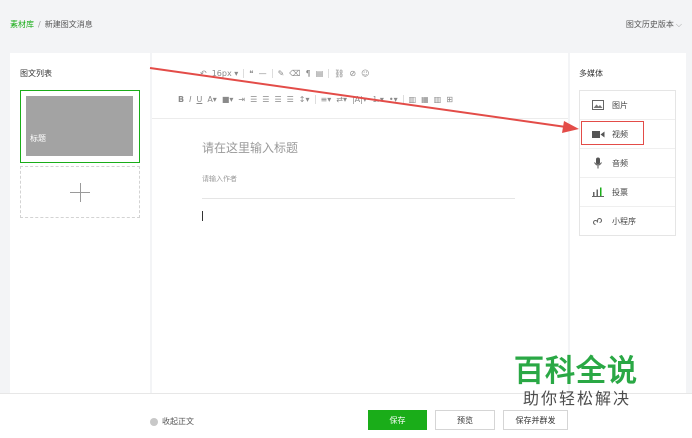 This screenshot has height=438, width=692. Describe the element at coordinates (181, 99) in the screenshot. I see `bold-icon: B` at that location.